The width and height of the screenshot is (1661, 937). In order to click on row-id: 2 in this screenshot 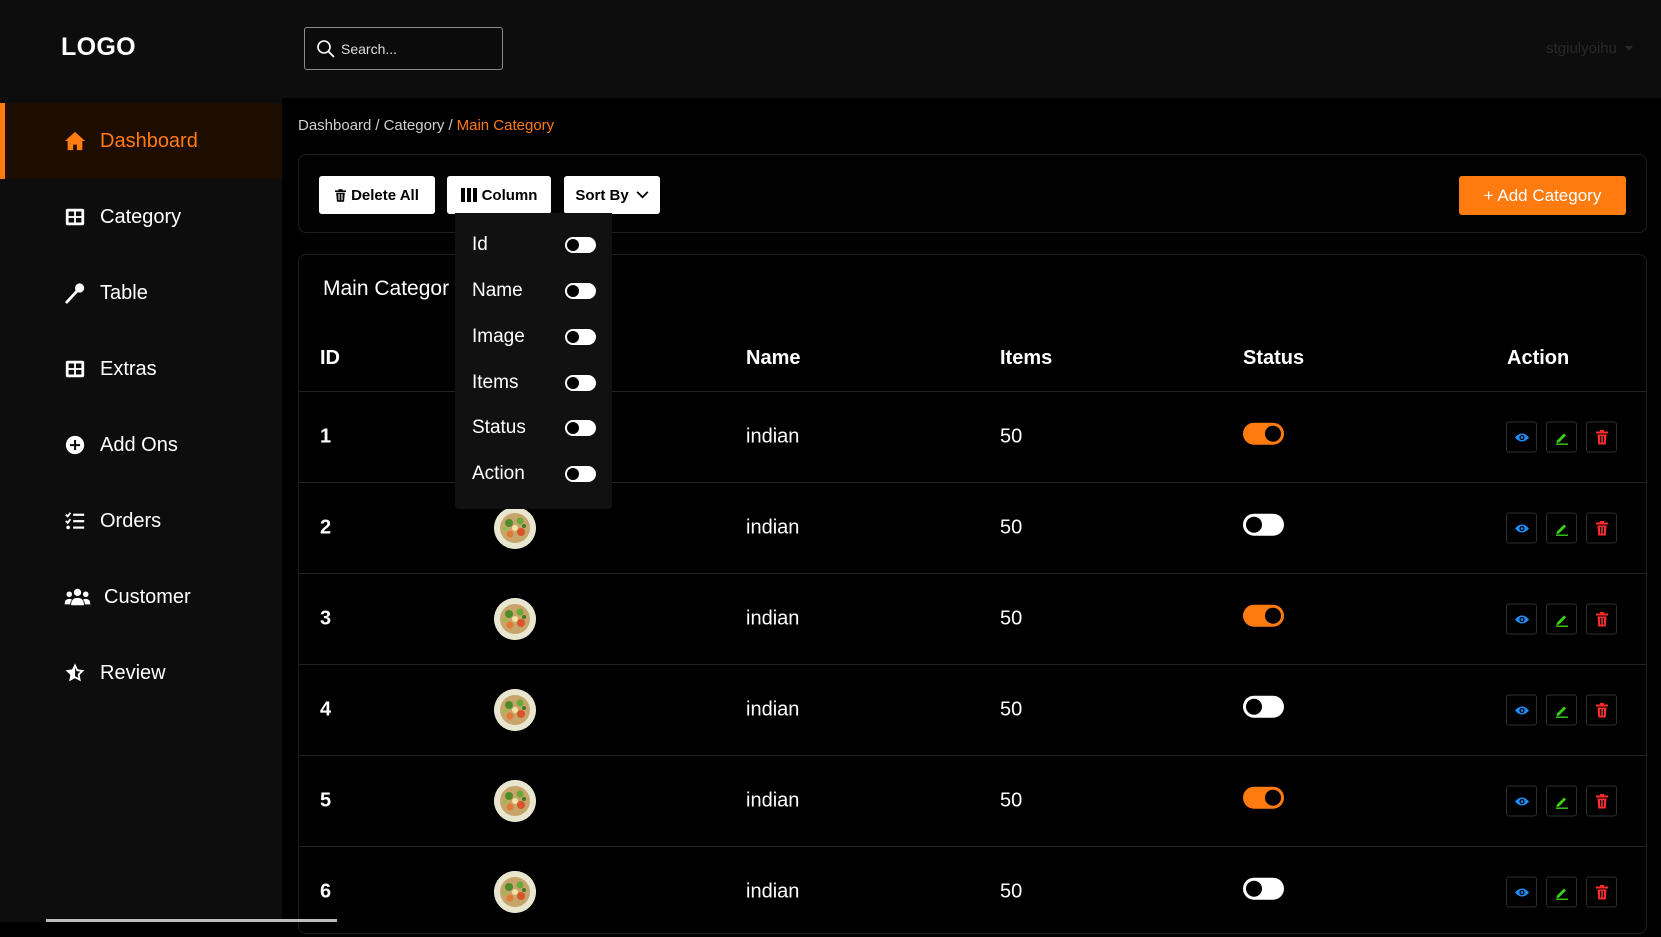, I will do `click(326, 527)`.